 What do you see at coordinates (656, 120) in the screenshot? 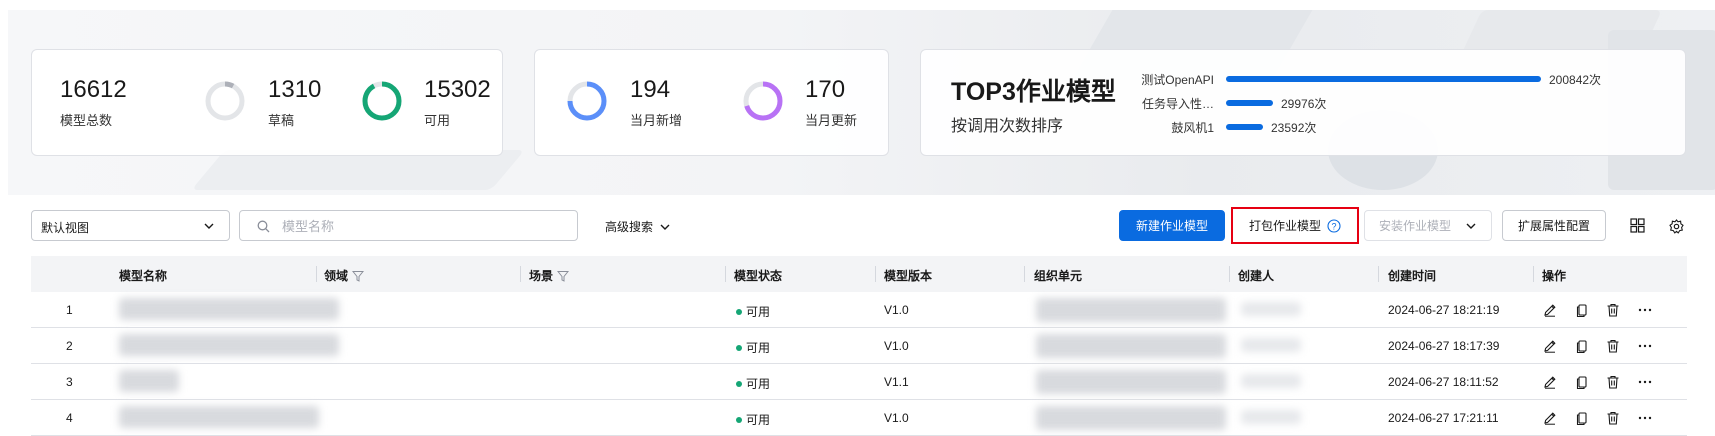
I see `month-new-label: 当月新增` at bounding box center [656, 120].